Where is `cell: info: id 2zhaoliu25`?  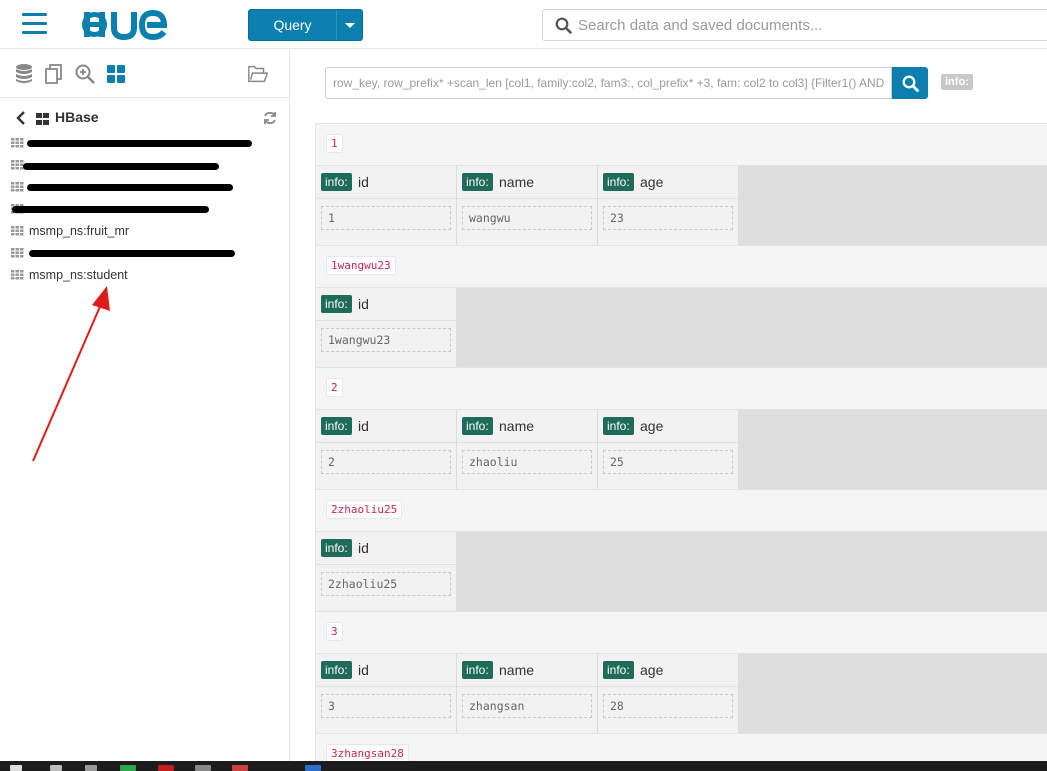
cell: info: id 2zhaoliu25 is located at coordinates (386, 572).